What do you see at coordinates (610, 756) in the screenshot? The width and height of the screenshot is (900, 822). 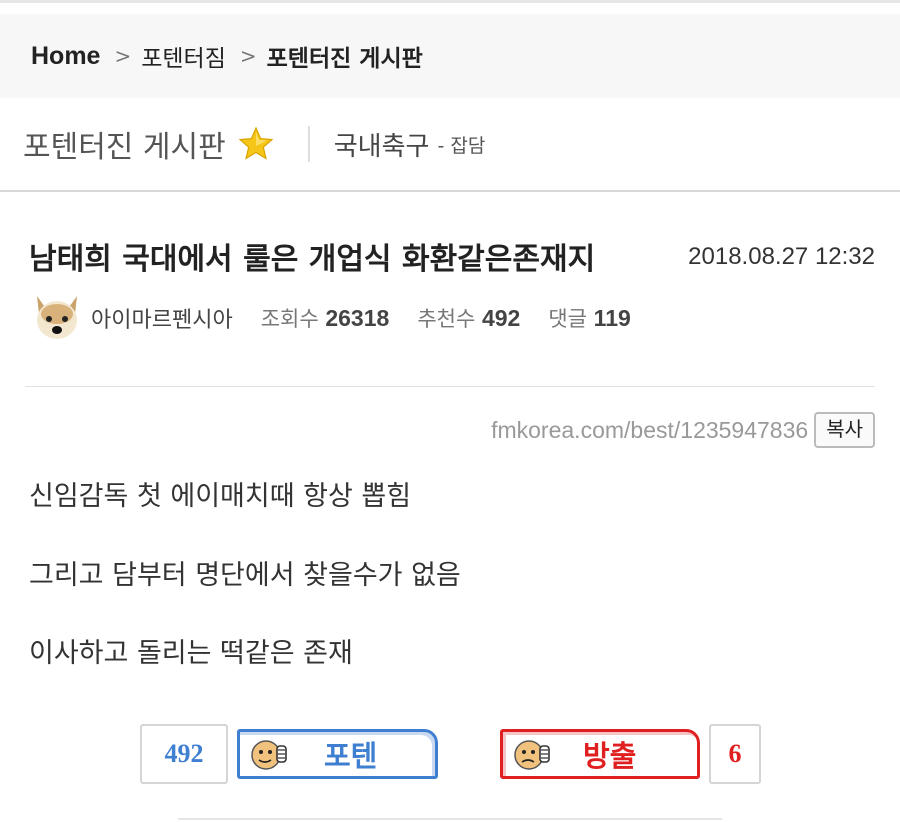 I see `down-vote-label: 방출` at bounding box center [610, 756].